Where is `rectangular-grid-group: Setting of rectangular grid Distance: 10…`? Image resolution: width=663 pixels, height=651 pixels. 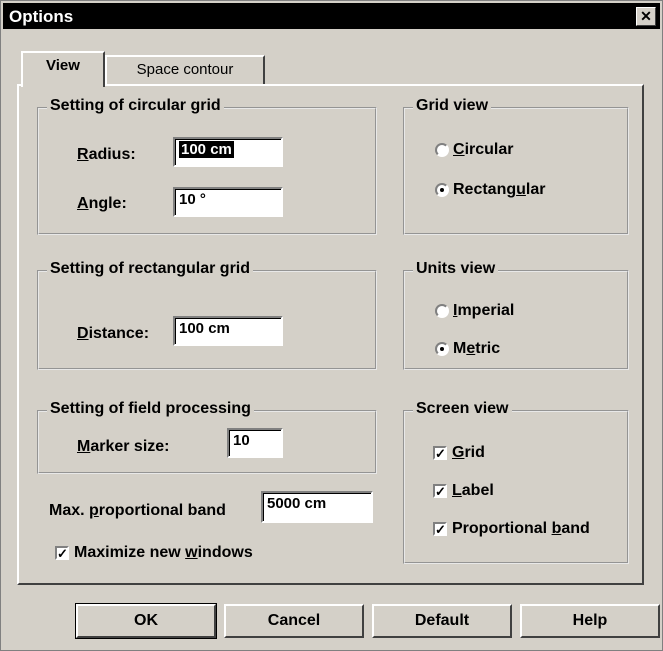
rectangular-grid-group: Setting of rectangular grid Distance: 10… is located at coordinates (207, 315).